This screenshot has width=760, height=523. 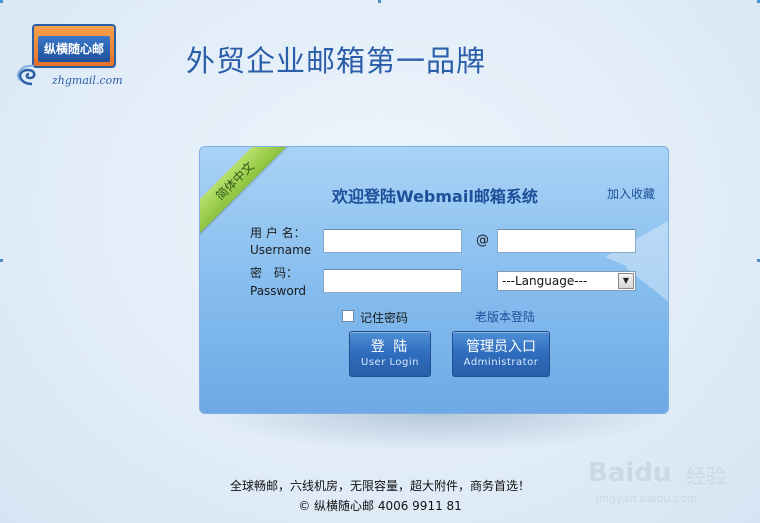 What do you see at coordinates (566, 241) in the screenshot?
I see `domain-input` at bounding box center [566, 241].